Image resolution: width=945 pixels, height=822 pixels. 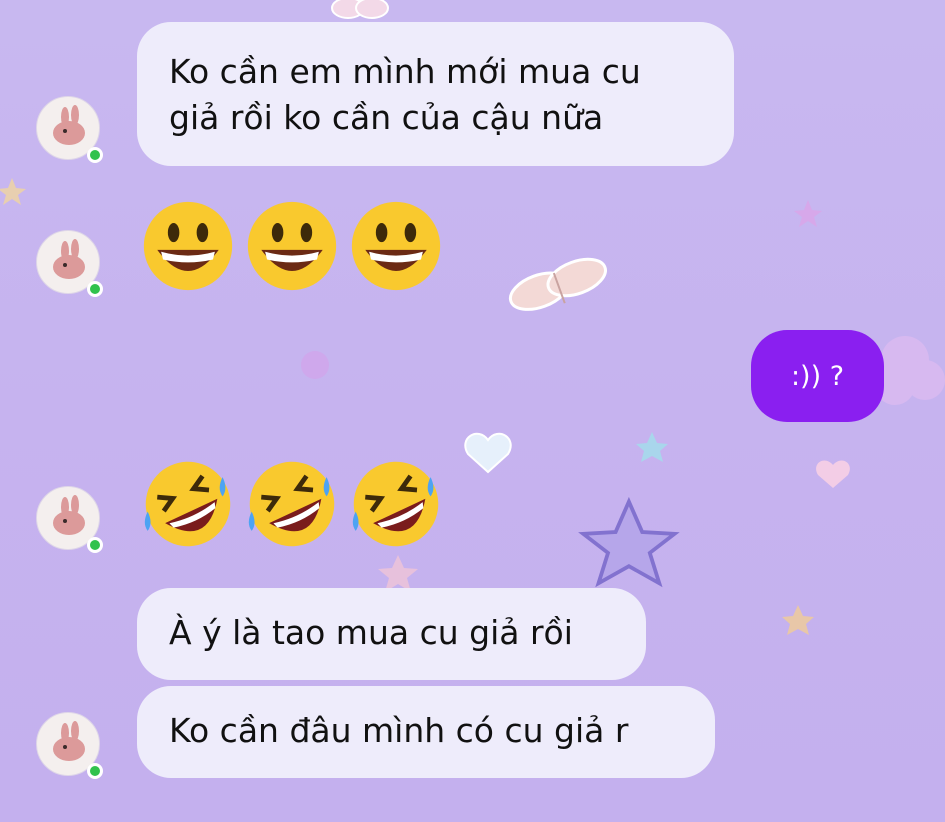 I want to click on message-text: Ko cần em mình mới mua cu, so click(x=405, y=71).